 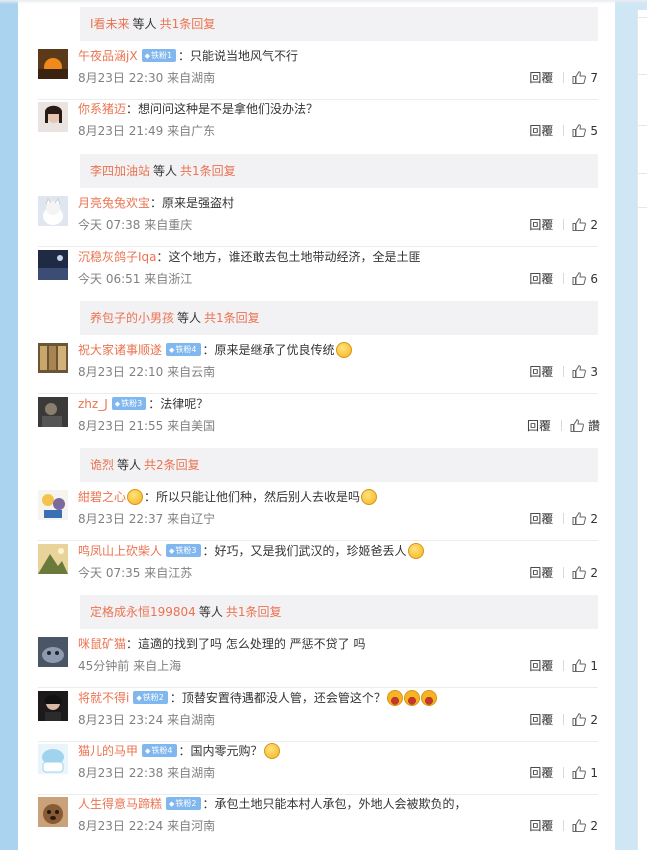 What do you see at coordinates (120, 171) in the screenshot?
I see `reply-user-link: 李四加油站` at bounding box center [120, 171].